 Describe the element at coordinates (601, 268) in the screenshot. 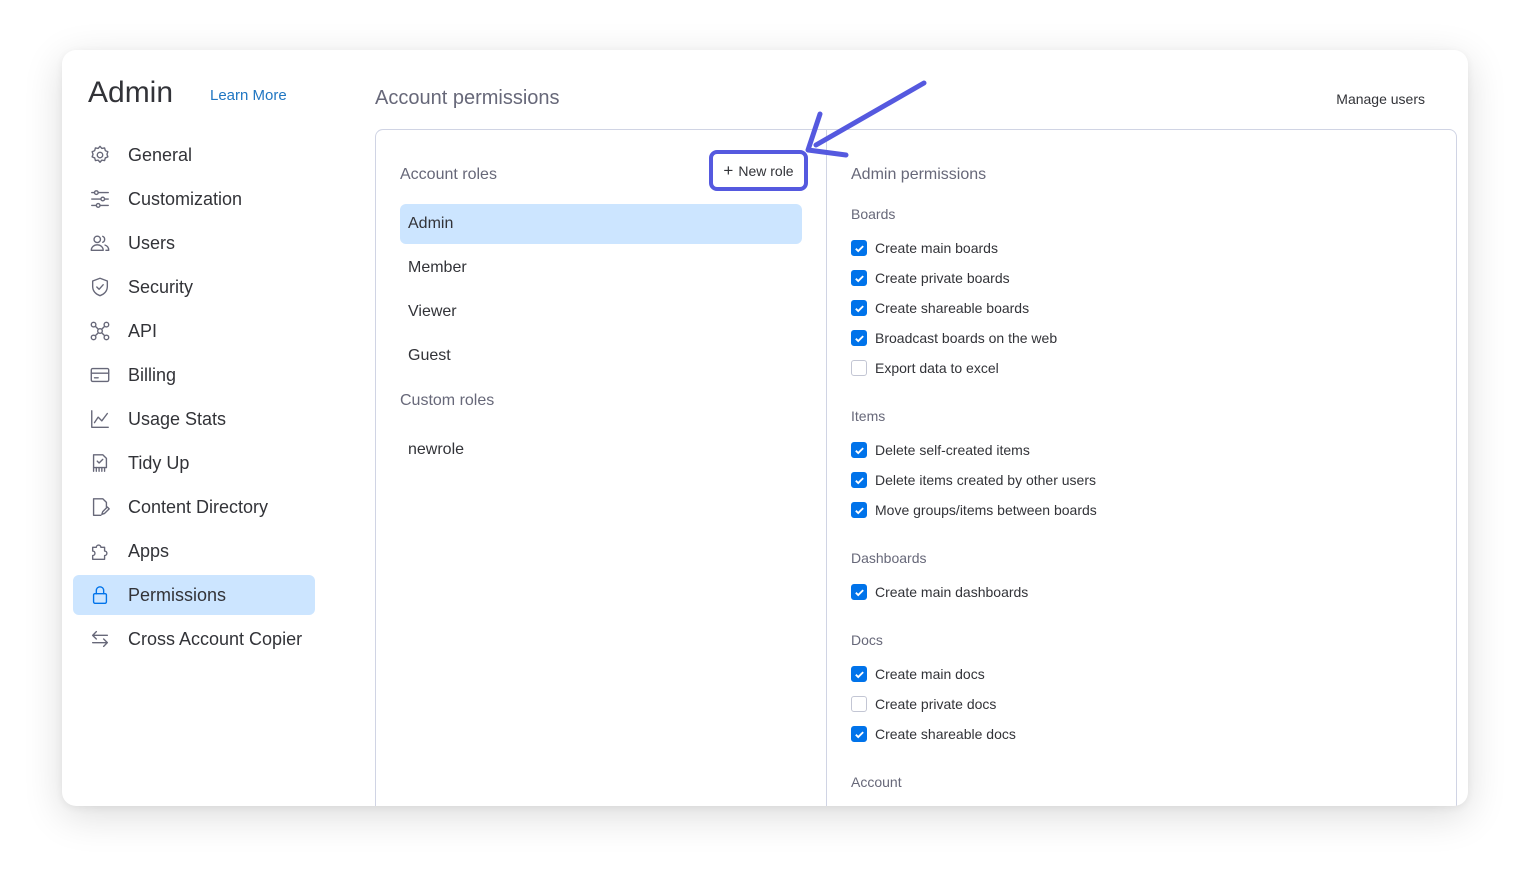

I see `role-item-member: Member` at that location.